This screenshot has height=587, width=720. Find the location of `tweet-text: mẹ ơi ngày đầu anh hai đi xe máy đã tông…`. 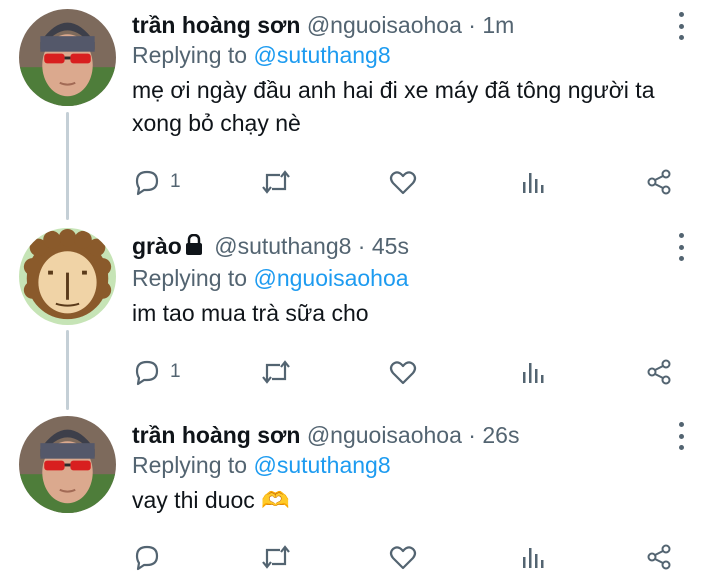

tweet-text: mẹ ơi ngày đầu anh hai đi xe máy đã tông… is located at coordinates (393, 106).